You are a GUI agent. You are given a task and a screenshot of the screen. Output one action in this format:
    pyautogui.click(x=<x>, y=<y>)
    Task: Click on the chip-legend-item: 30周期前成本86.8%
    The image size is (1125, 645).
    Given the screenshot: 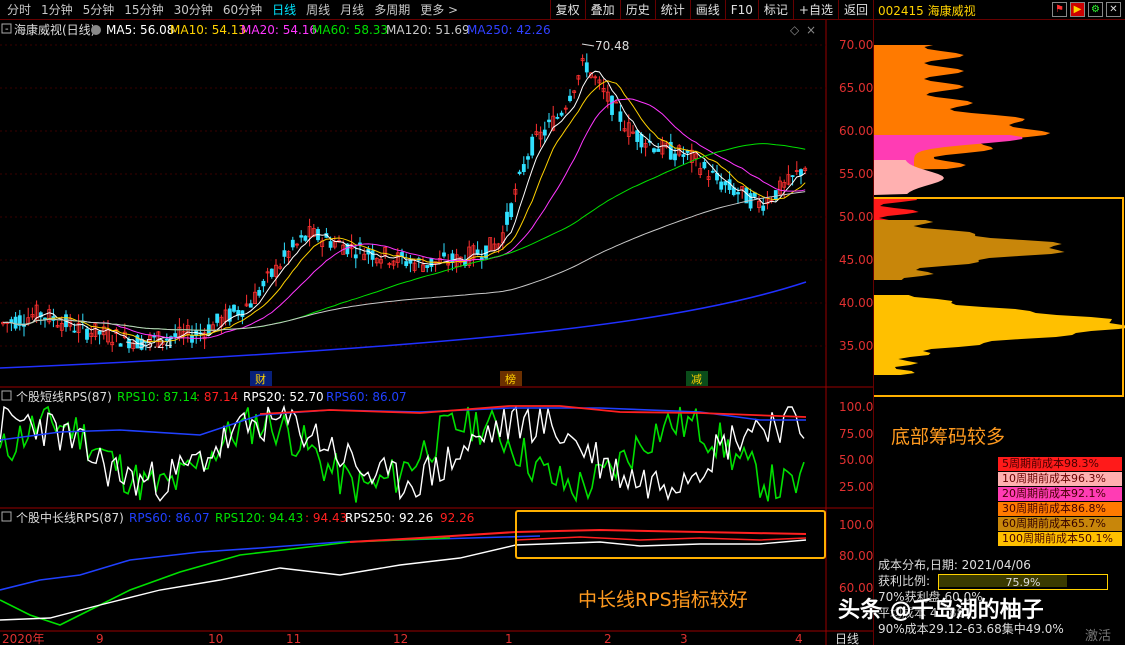 What is the action you would take?
    pyautogui.click(x=1060, y=509)
    